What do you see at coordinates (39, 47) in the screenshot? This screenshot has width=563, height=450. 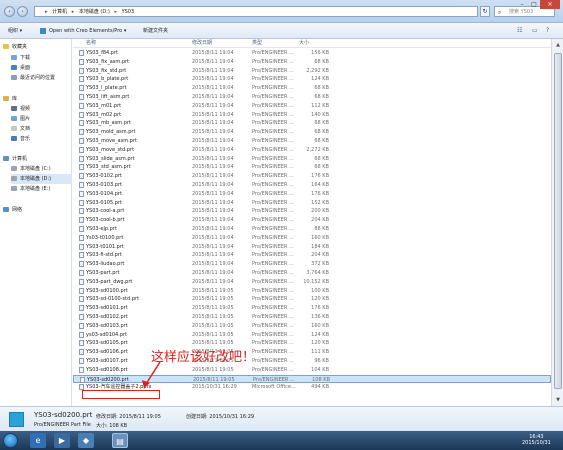 I see `nav-favorites: 收藏夹` at bounding box center [39, 47].